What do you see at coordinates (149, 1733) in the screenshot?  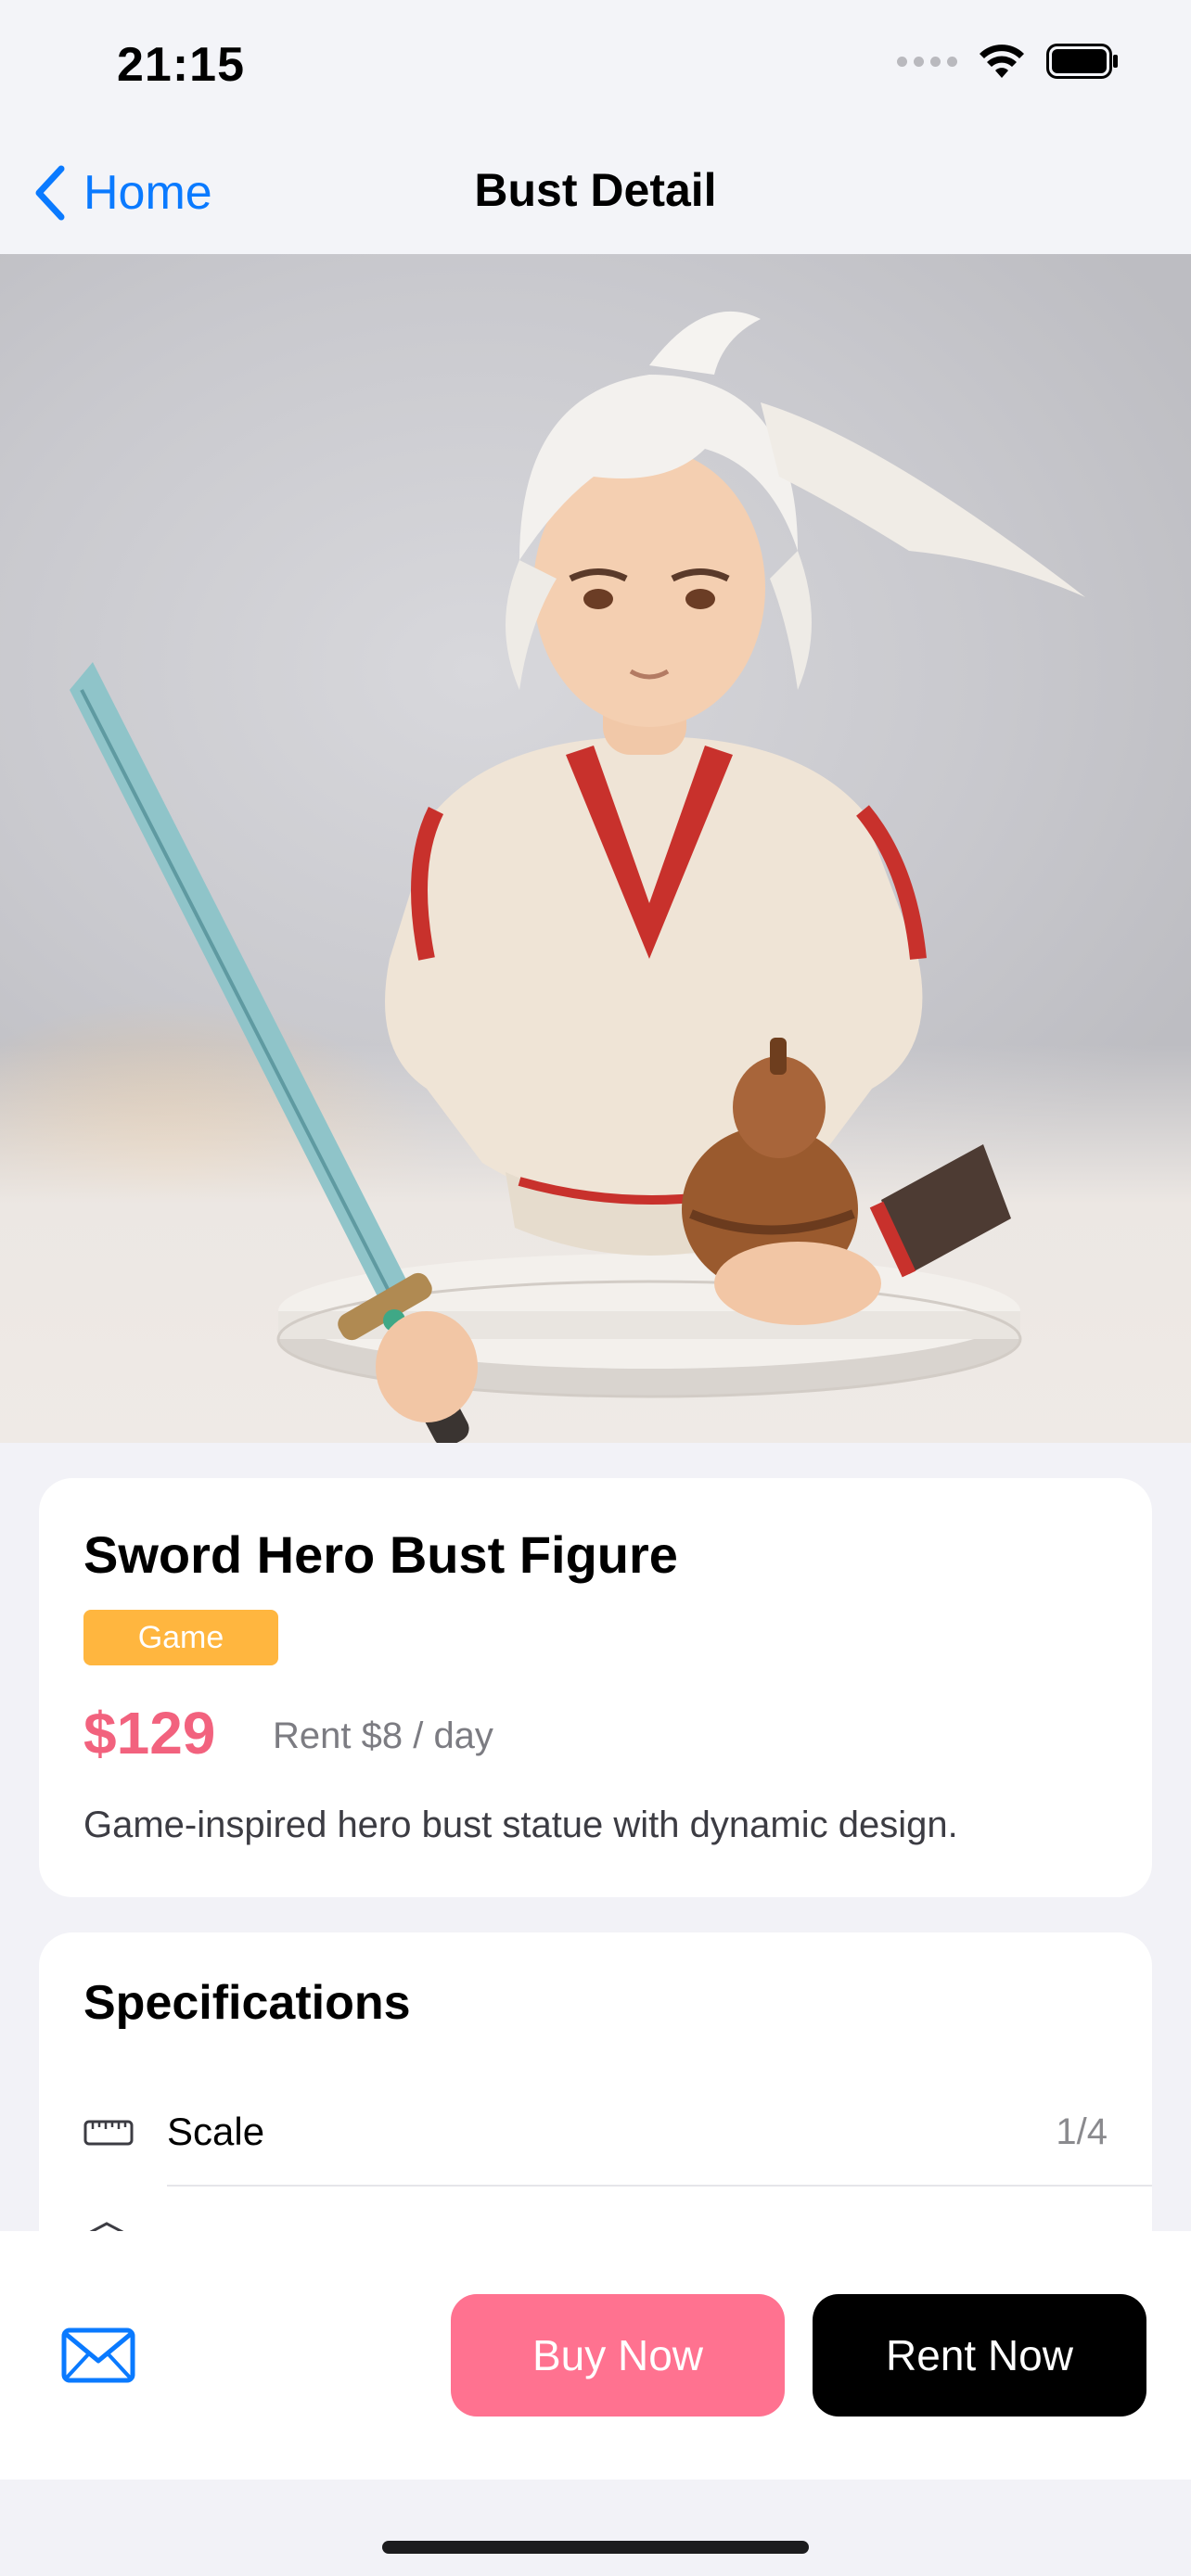 I see `product-price: $129` at bounding box center [149, 1733].